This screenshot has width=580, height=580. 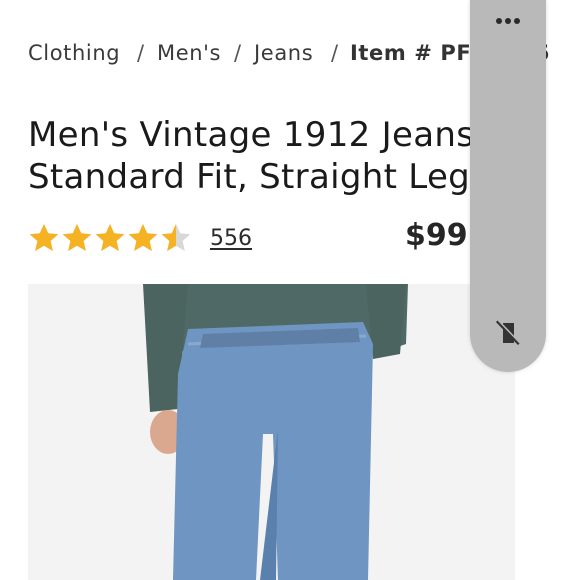 I want to click on star-rating, so click(x=110, y=238).